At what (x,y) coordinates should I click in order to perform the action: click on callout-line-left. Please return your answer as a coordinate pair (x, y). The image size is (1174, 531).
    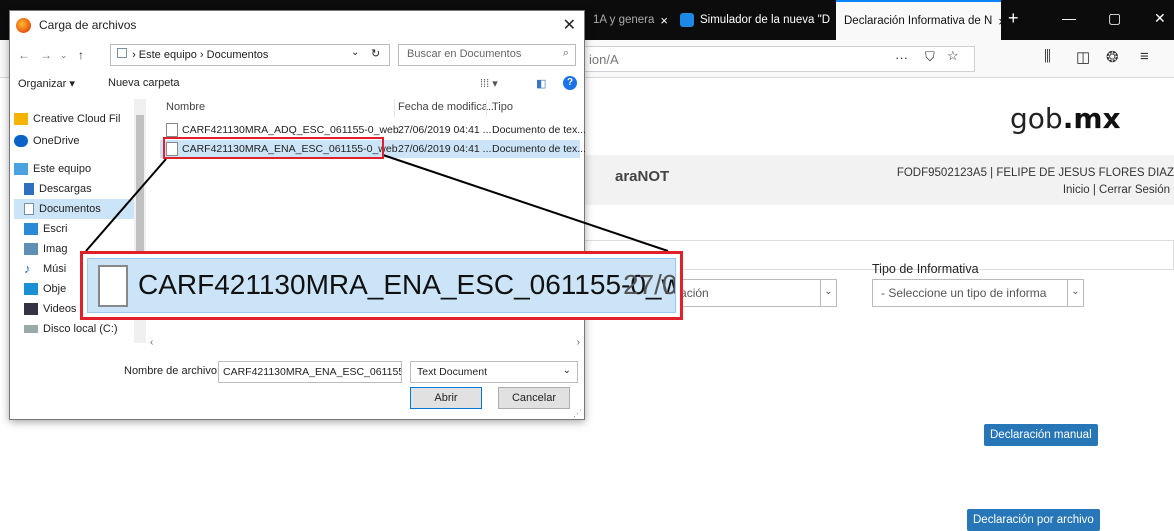
    Looking at the image, I should click on (126, 205).